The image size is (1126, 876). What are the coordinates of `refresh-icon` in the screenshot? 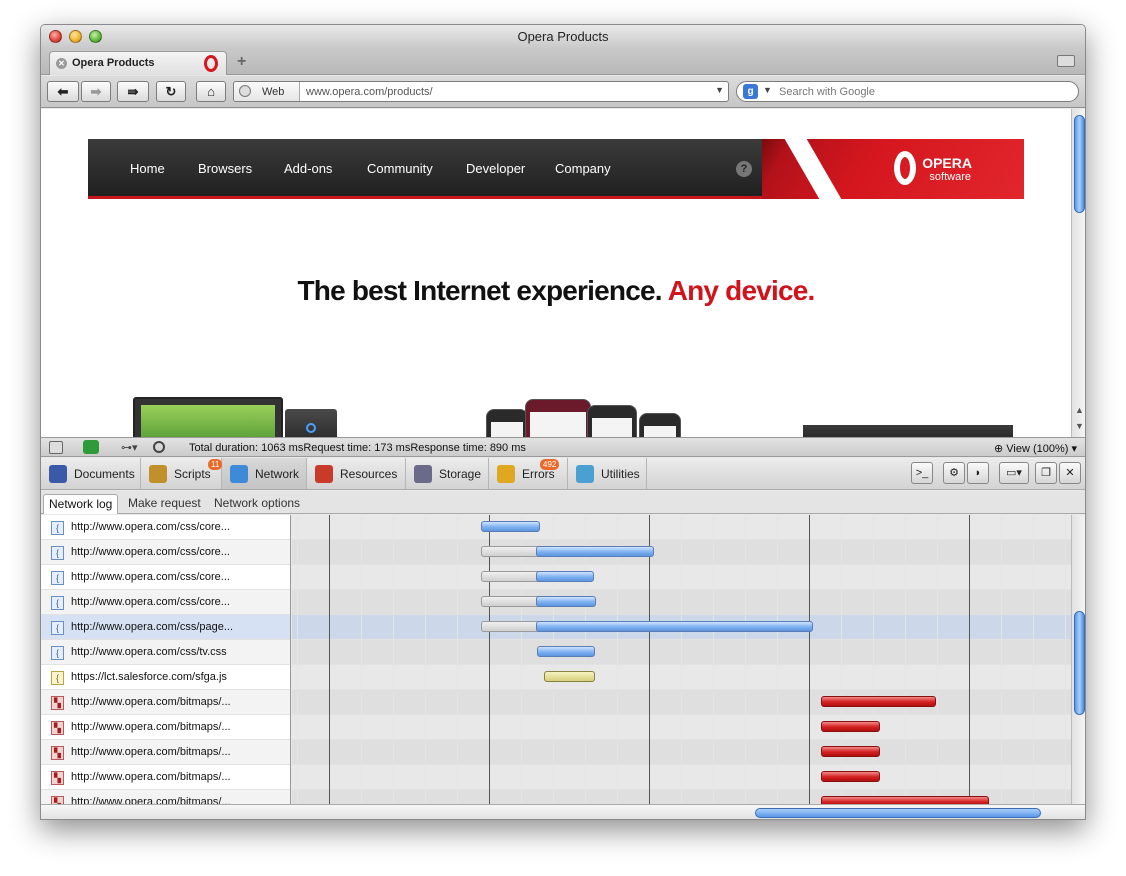 It's located at (91, 447).